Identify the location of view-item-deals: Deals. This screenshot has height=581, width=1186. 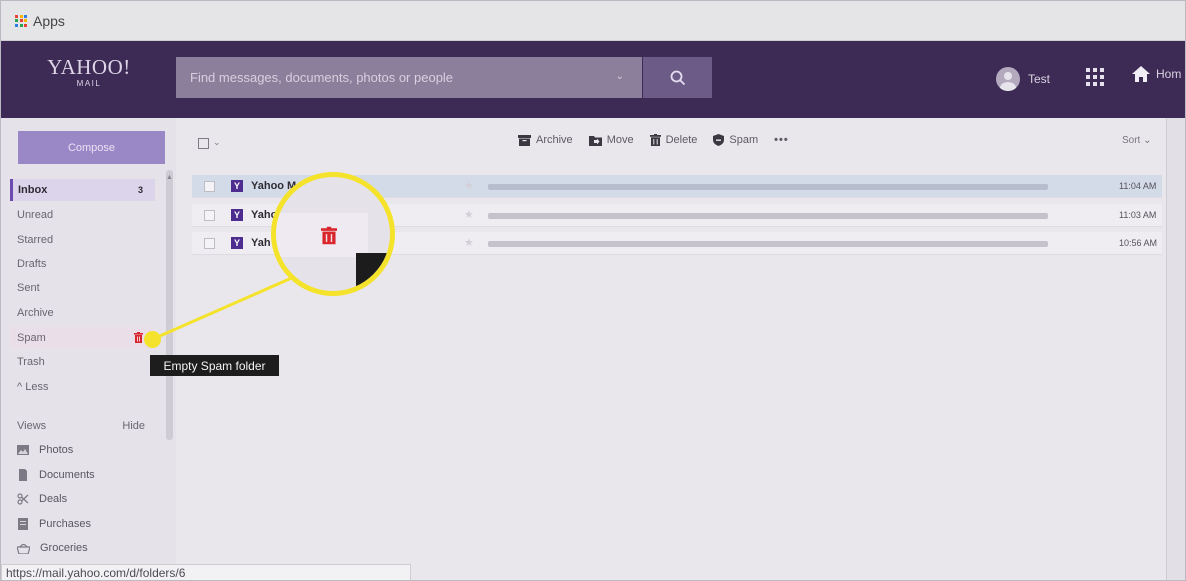
(42, 499).